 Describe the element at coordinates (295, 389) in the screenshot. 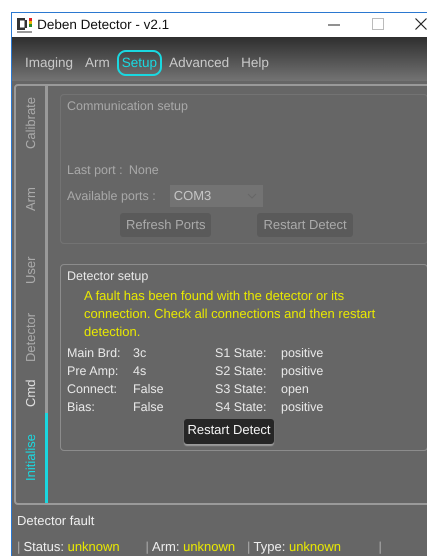

I see `field-value: open` at that location.